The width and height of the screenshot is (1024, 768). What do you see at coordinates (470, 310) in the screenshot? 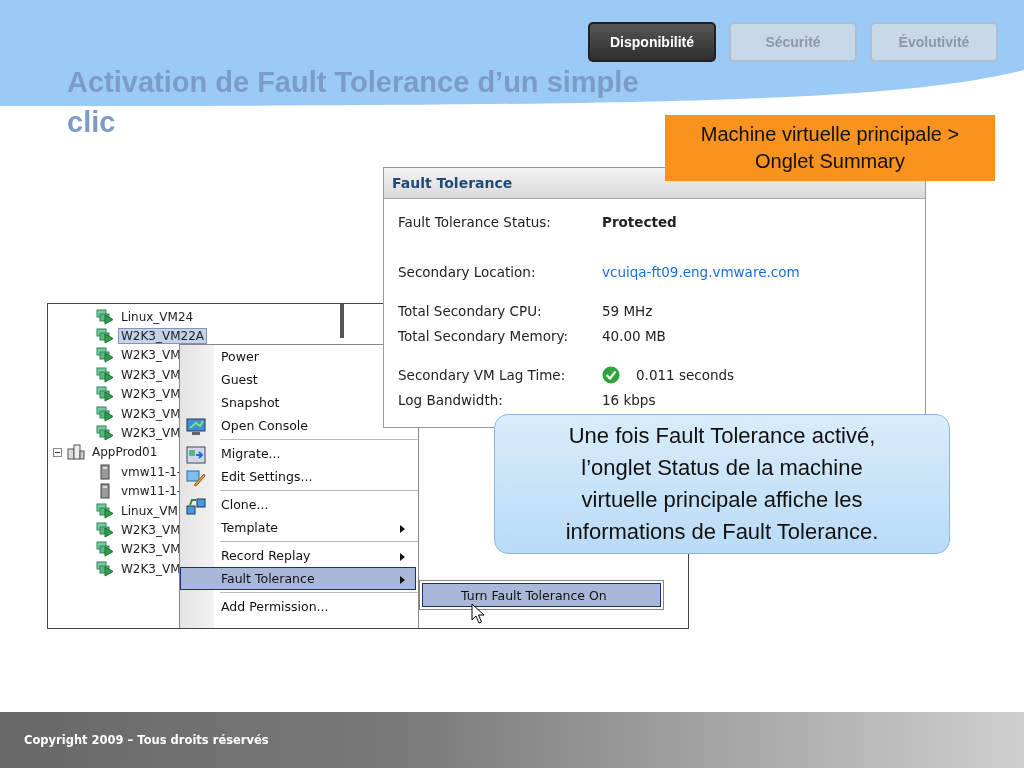
I see `field-label: Total Secondary CPU:` at bounding box center [470, 310].